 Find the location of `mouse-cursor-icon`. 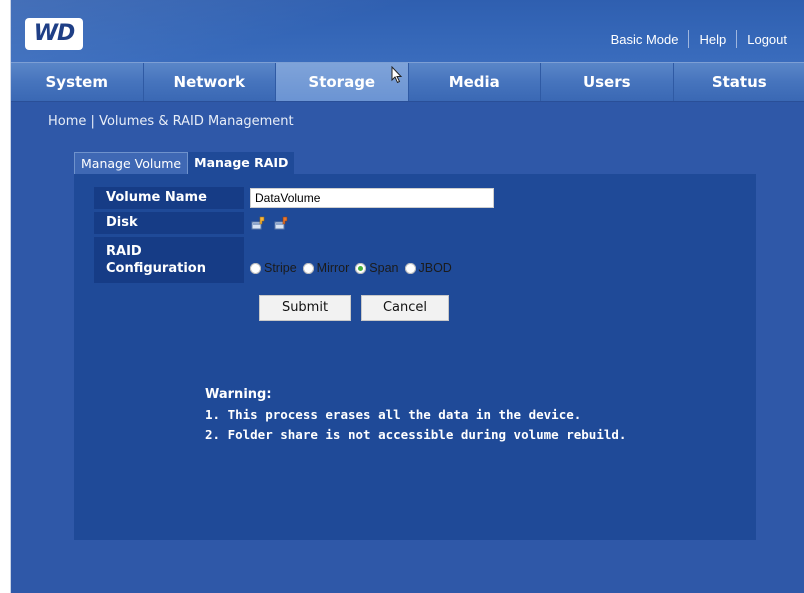

mouse-cursor-icon is located at coordinates (397, 75).